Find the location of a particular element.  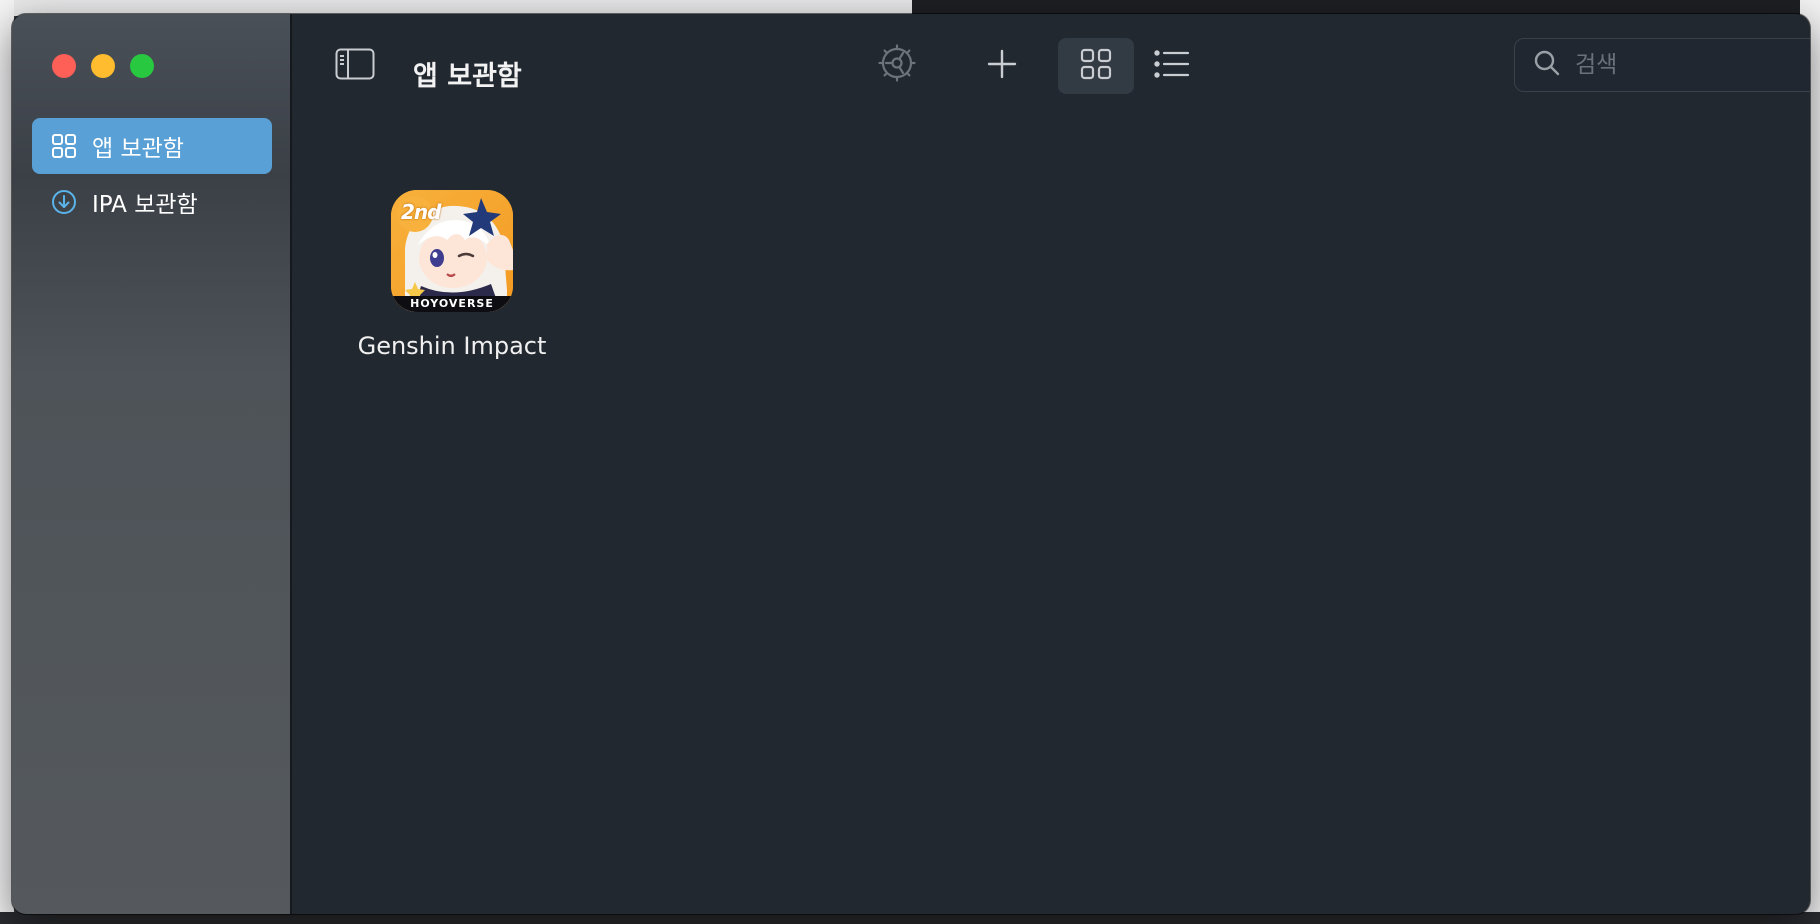

zoom-button is located at coordinates (142, 66).